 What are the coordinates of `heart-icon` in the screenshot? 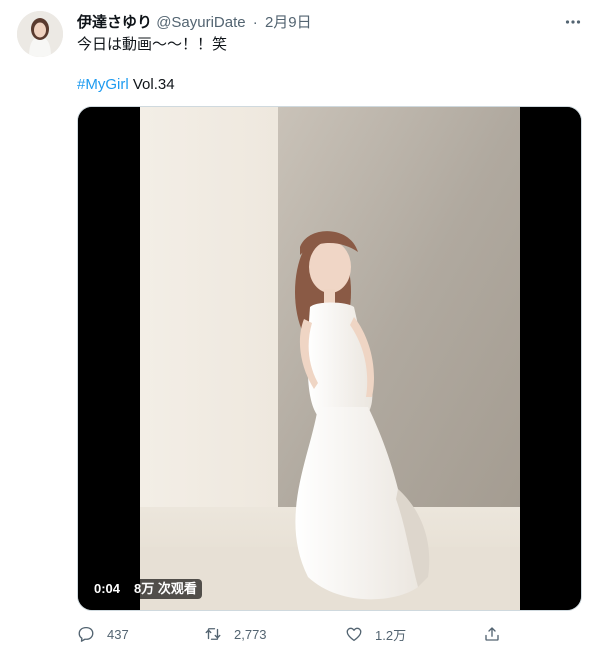 It's located at (354, 634).